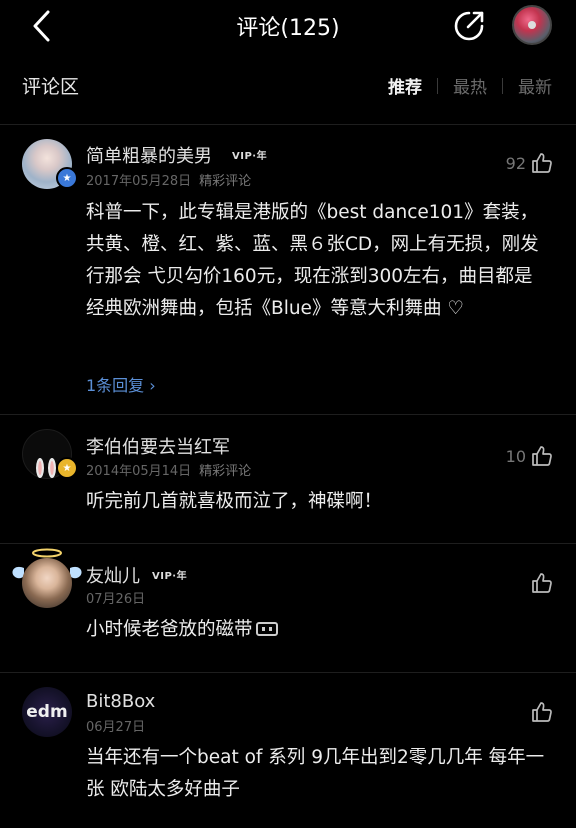 The height and width of the screenshot is (828, 576). What do you see at coordinates (121, 384) in the screenshot?
I see `reply-link: 1条回复 ›` at bounding box center [121, 384].